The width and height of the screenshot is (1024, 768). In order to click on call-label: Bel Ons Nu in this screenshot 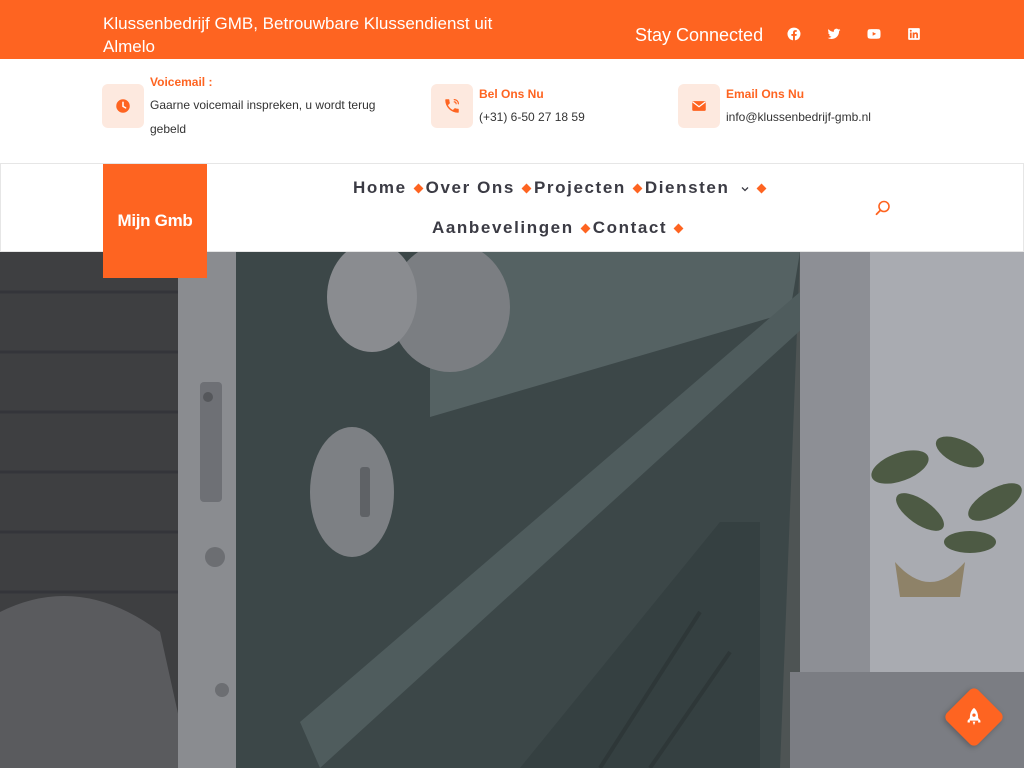, I will do `click(511, 94)`.